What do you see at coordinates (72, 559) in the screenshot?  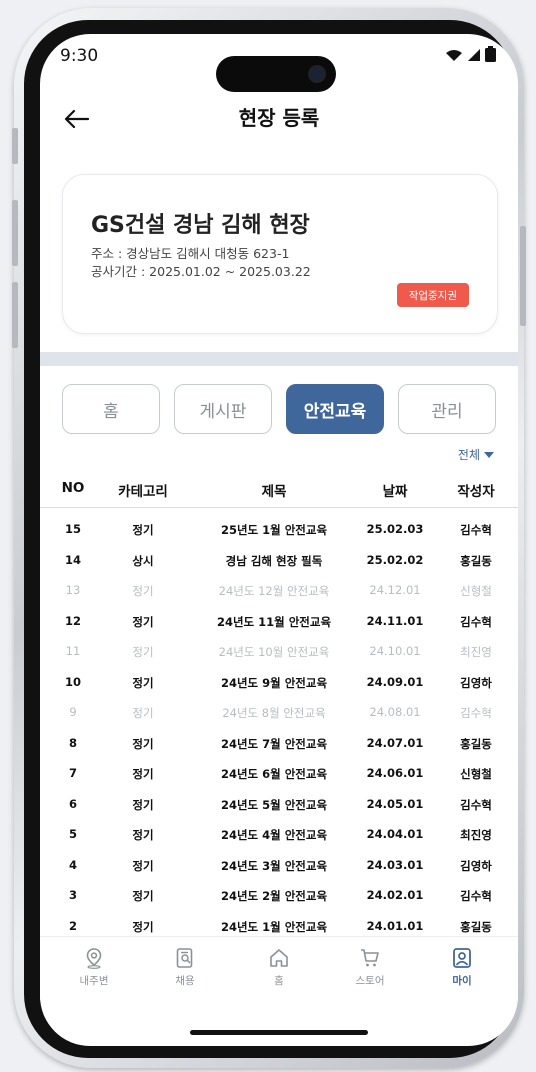 I see `cell-no: 14` at bounding box center [72, 559].